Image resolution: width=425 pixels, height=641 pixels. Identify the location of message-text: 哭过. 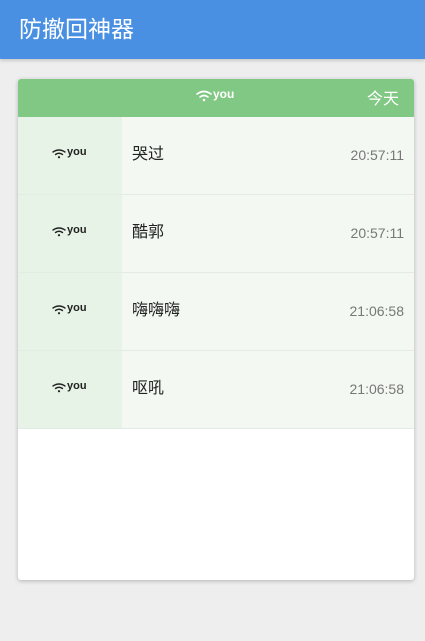
(148, 153).